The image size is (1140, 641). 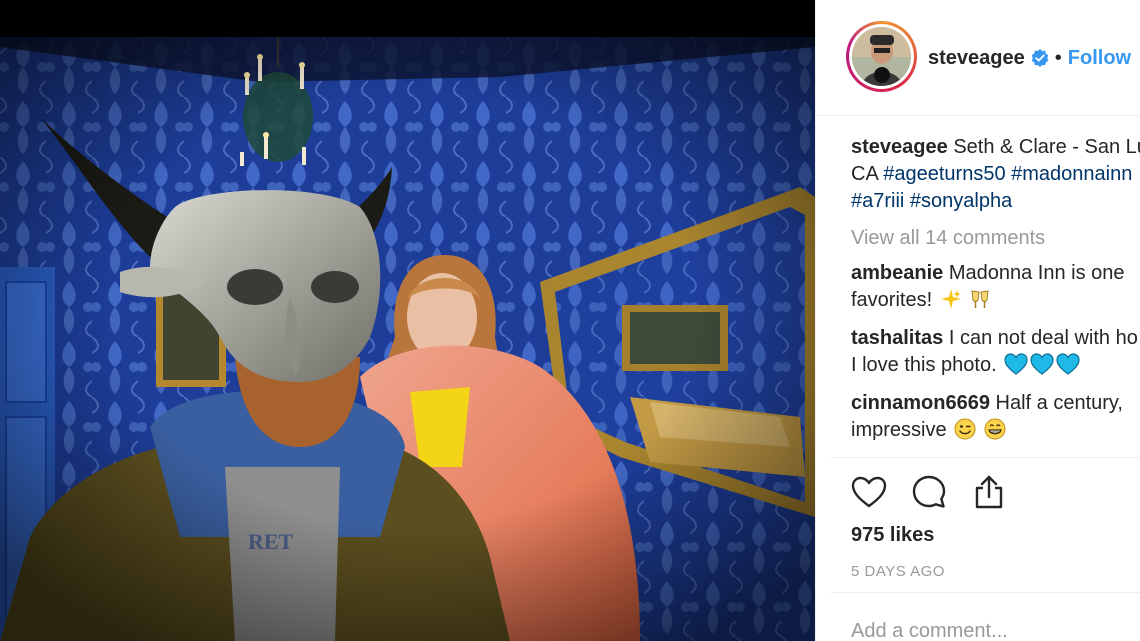 I want to click on hashtag-link: #ageeturns50, so click(x=944, y=174).